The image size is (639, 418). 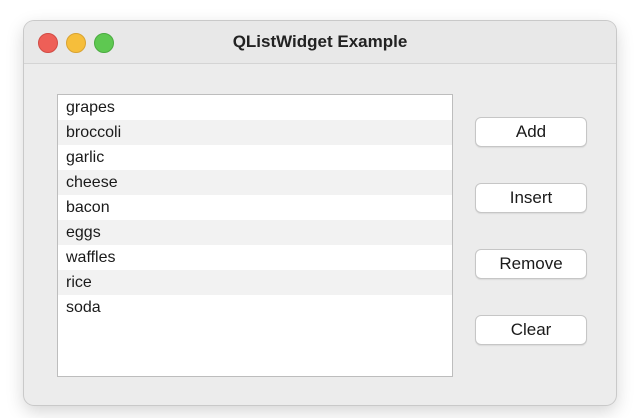 I want to click on remove-button: Remove, so click(x=531, y=264).